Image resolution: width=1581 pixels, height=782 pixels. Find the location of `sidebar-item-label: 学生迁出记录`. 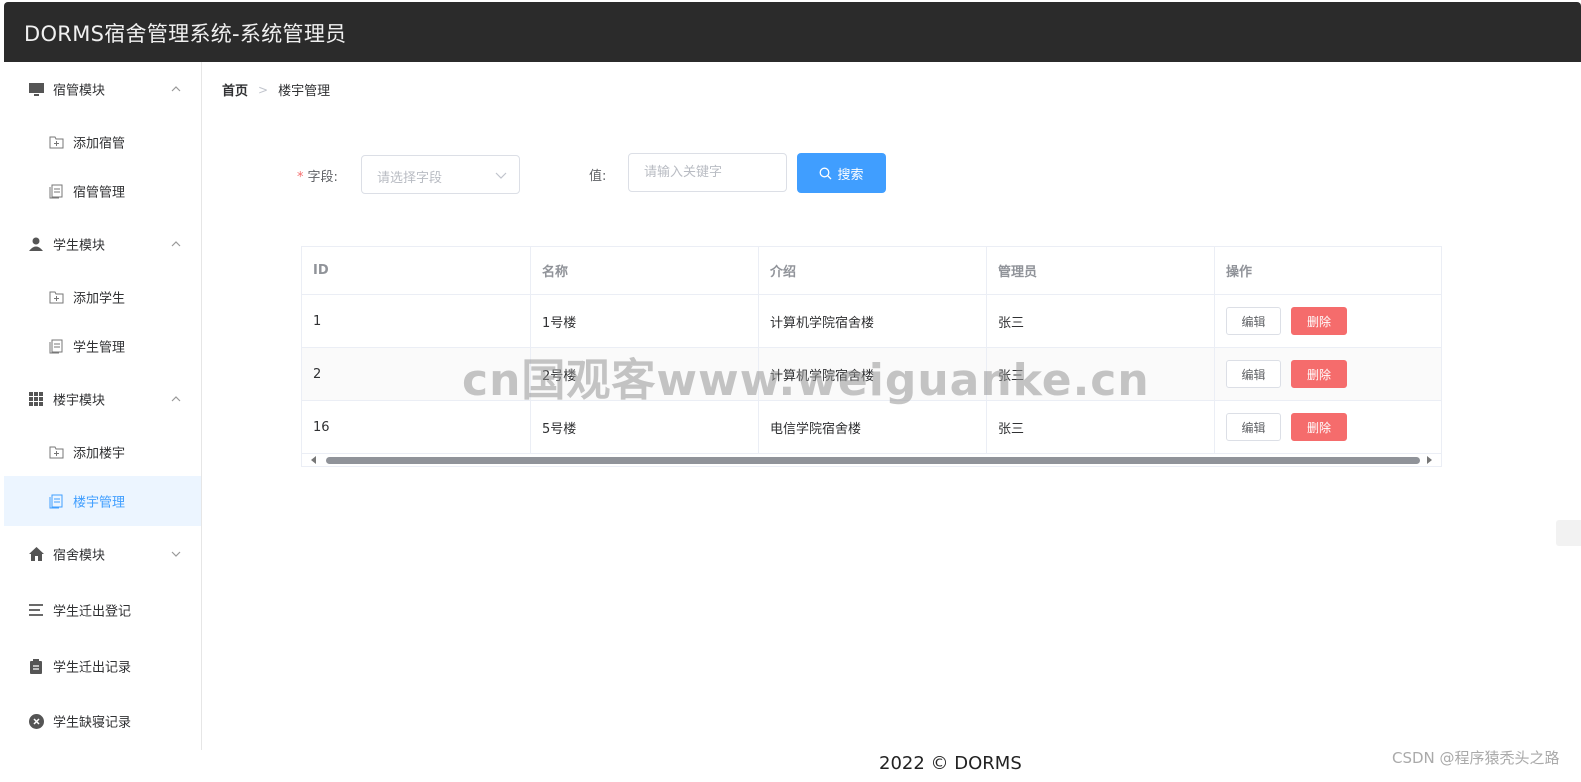

sidebar-item-label: 学生迁出记录 is located at coordinates (92, 668).